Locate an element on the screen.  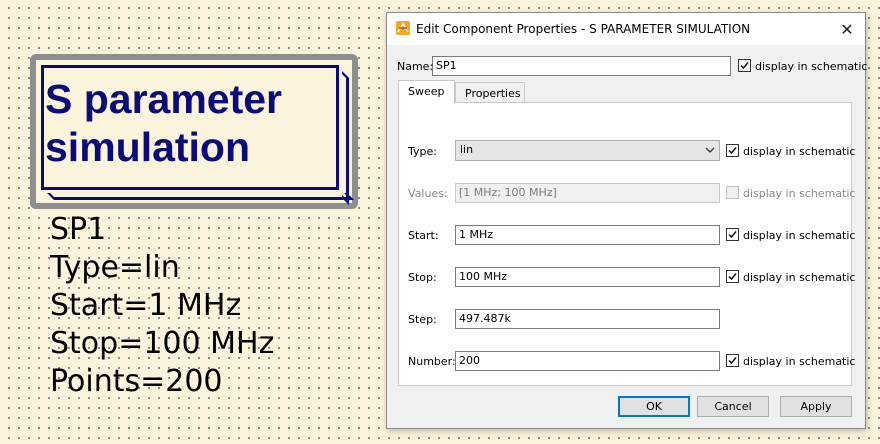
close-icon: ✕ is located at coordinates (847, 29).